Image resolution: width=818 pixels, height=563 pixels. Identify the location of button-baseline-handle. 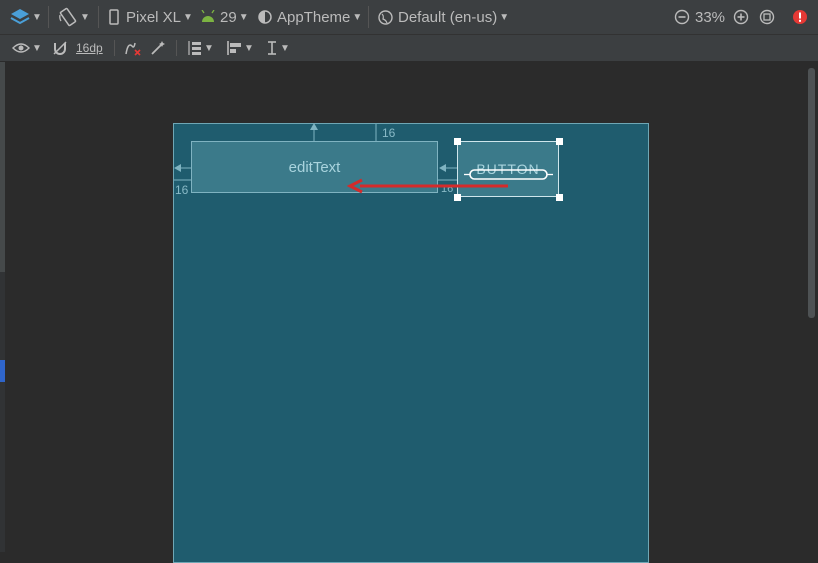
(508, 174).